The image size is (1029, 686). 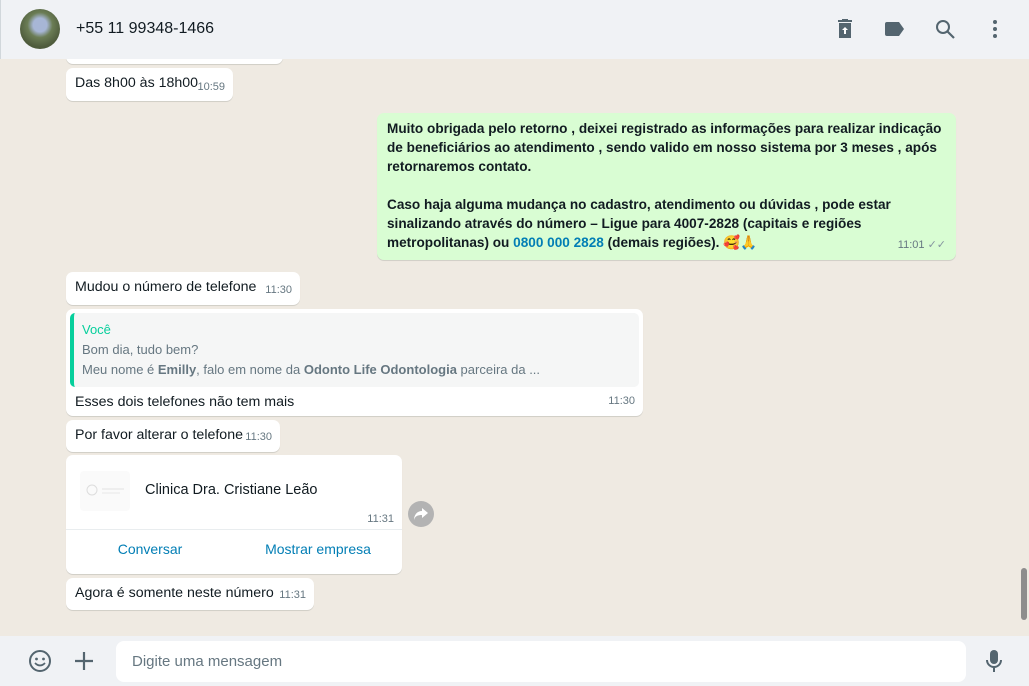 I want to click on message-text: Agora é somente neste número, so click(x=174, y=593).